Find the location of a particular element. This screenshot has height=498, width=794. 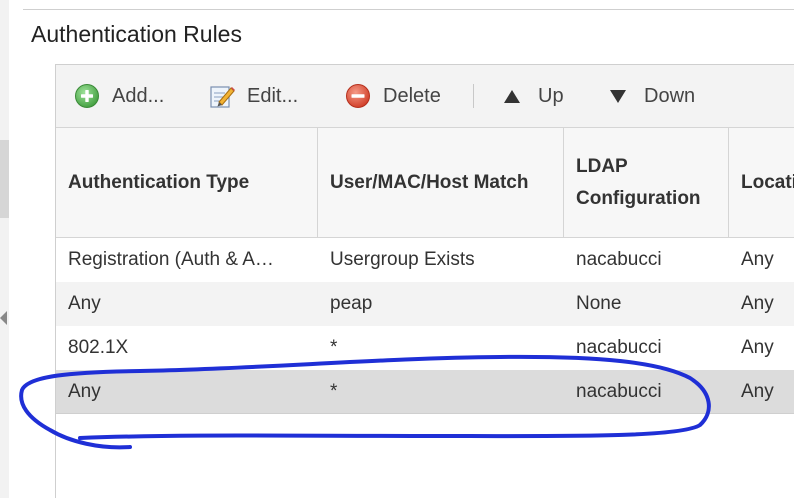

down-label: Down is located at coordinates (670, 95).